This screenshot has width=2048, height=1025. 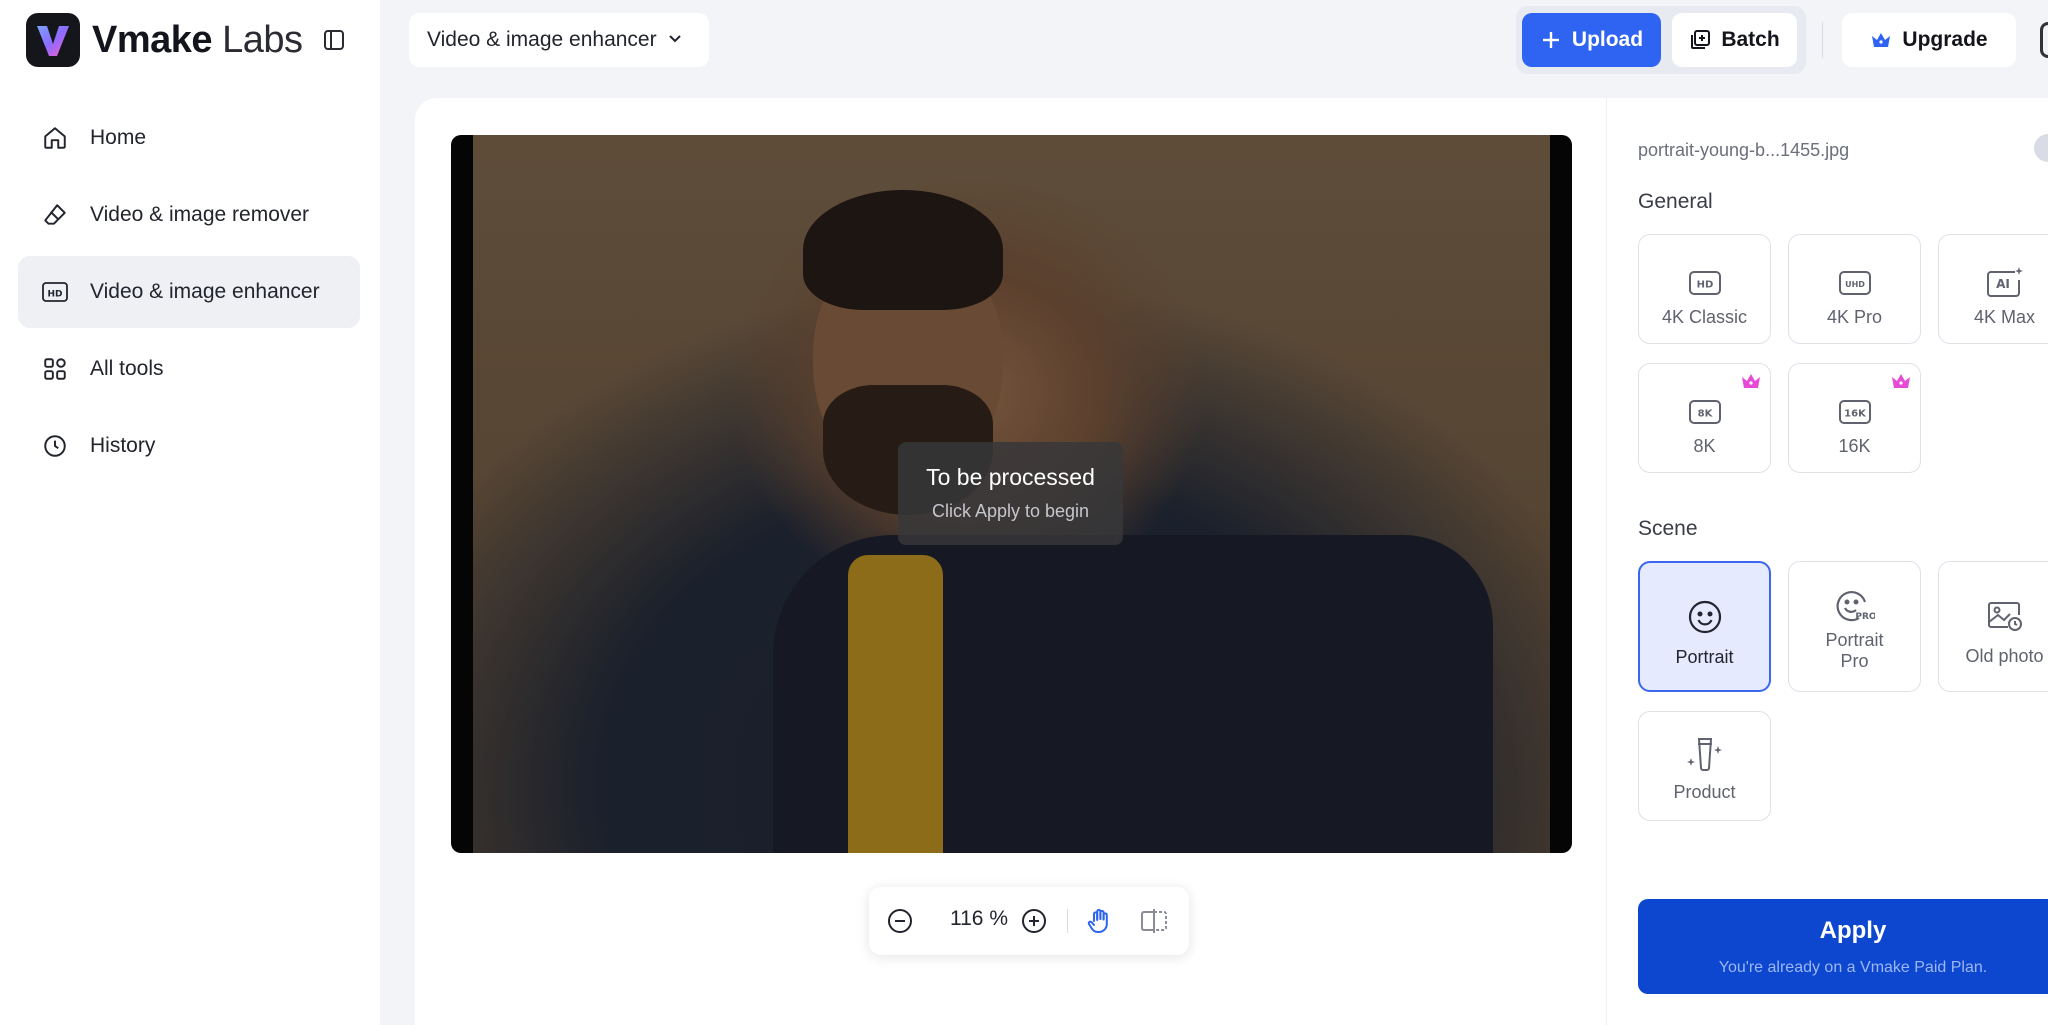 I want to click on svg-text: 16K, so click(x=1855, y=414).